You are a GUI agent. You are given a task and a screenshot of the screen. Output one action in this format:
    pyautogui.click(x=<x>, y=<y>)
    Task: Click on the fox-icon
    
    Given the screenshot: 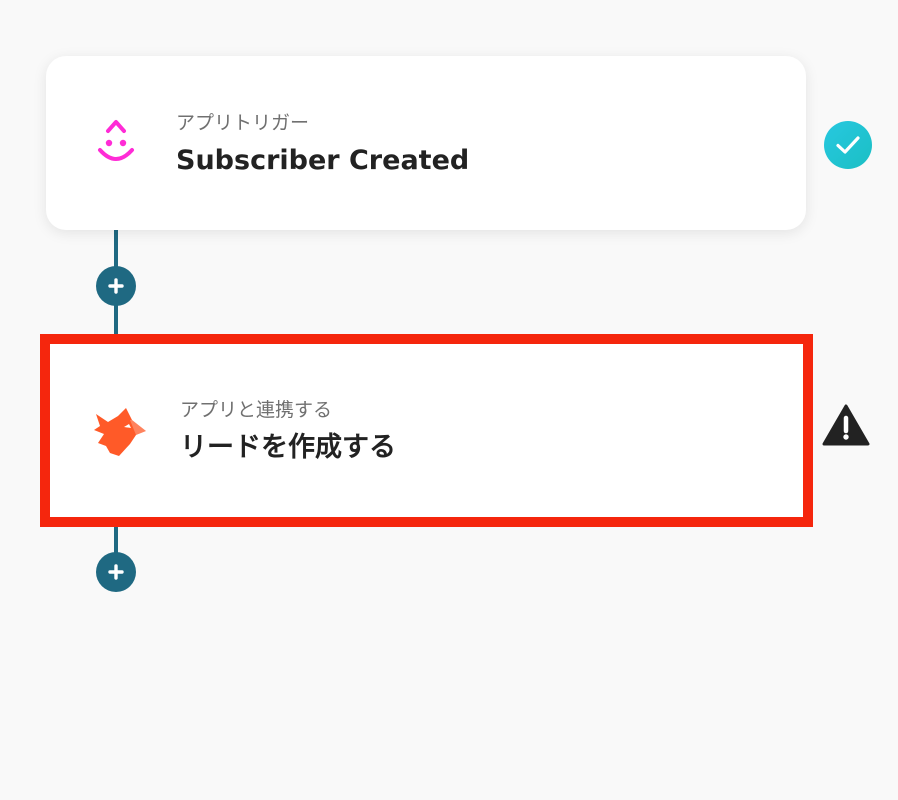 What is the action you would take?
    pyautogui.click(x=118, y=434)
    